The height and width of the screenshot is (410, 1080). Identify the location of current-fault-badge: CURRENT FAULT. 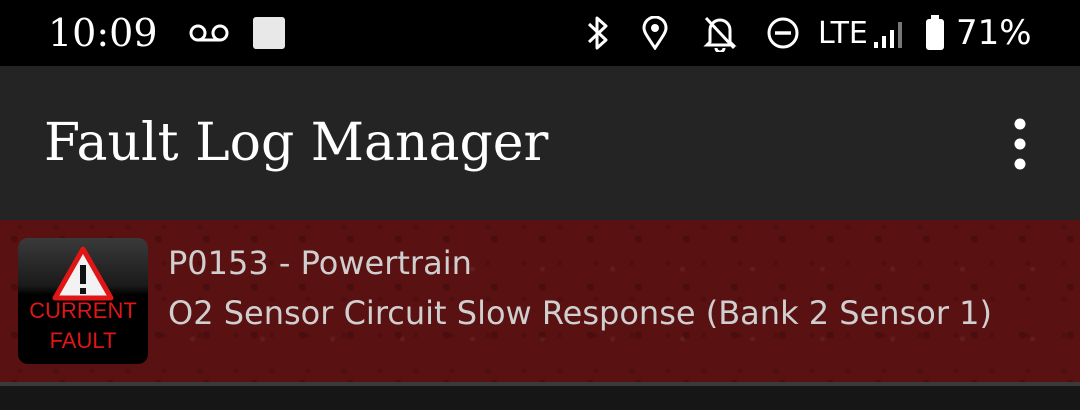
(83, 301).